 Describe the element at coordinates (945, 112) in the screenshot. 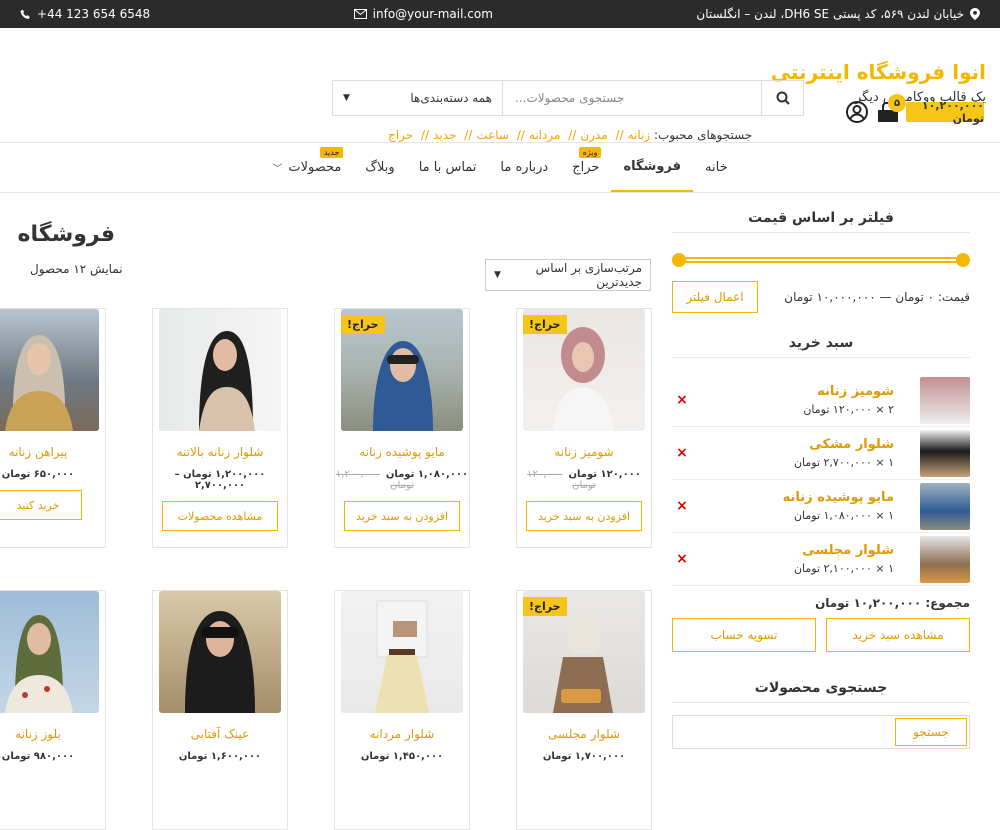

I see `cart-total-badge: ۱۰,۲۰۰,۰۰۰ تومان` at that location.